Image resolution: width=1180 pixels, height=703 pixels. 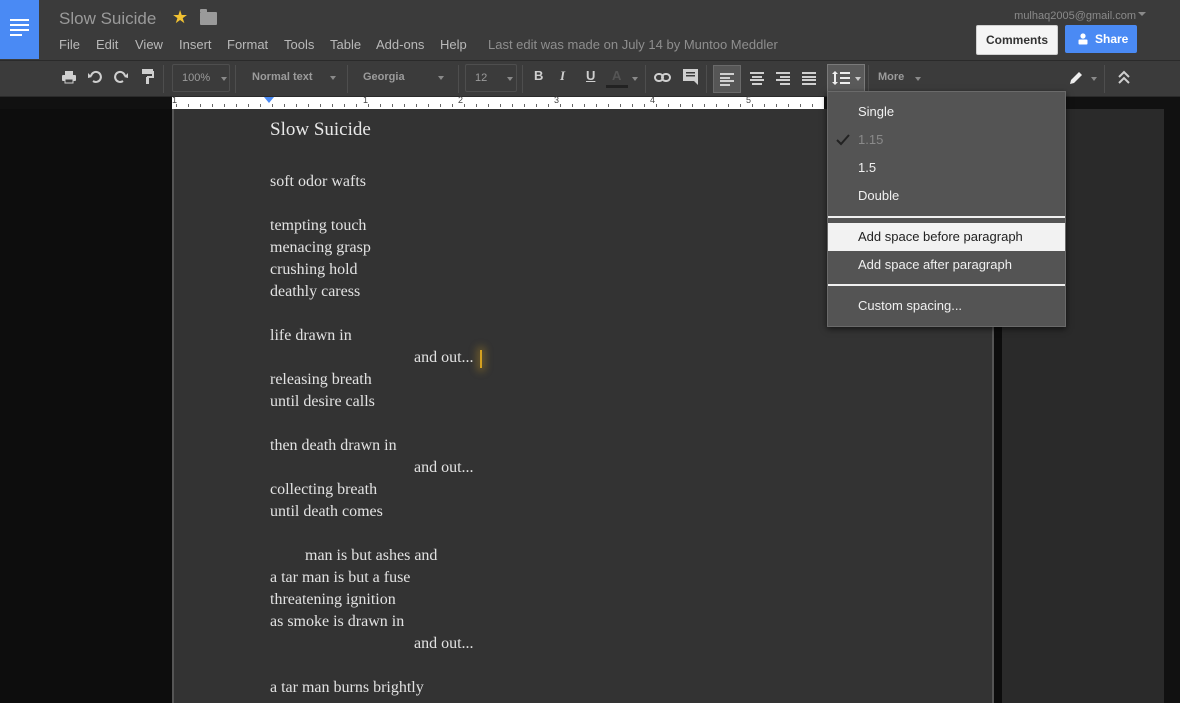 What do you see at coordinates (757, 78) in the screenshot?
I see `align-center-icon` at bounding box center [757, 78].